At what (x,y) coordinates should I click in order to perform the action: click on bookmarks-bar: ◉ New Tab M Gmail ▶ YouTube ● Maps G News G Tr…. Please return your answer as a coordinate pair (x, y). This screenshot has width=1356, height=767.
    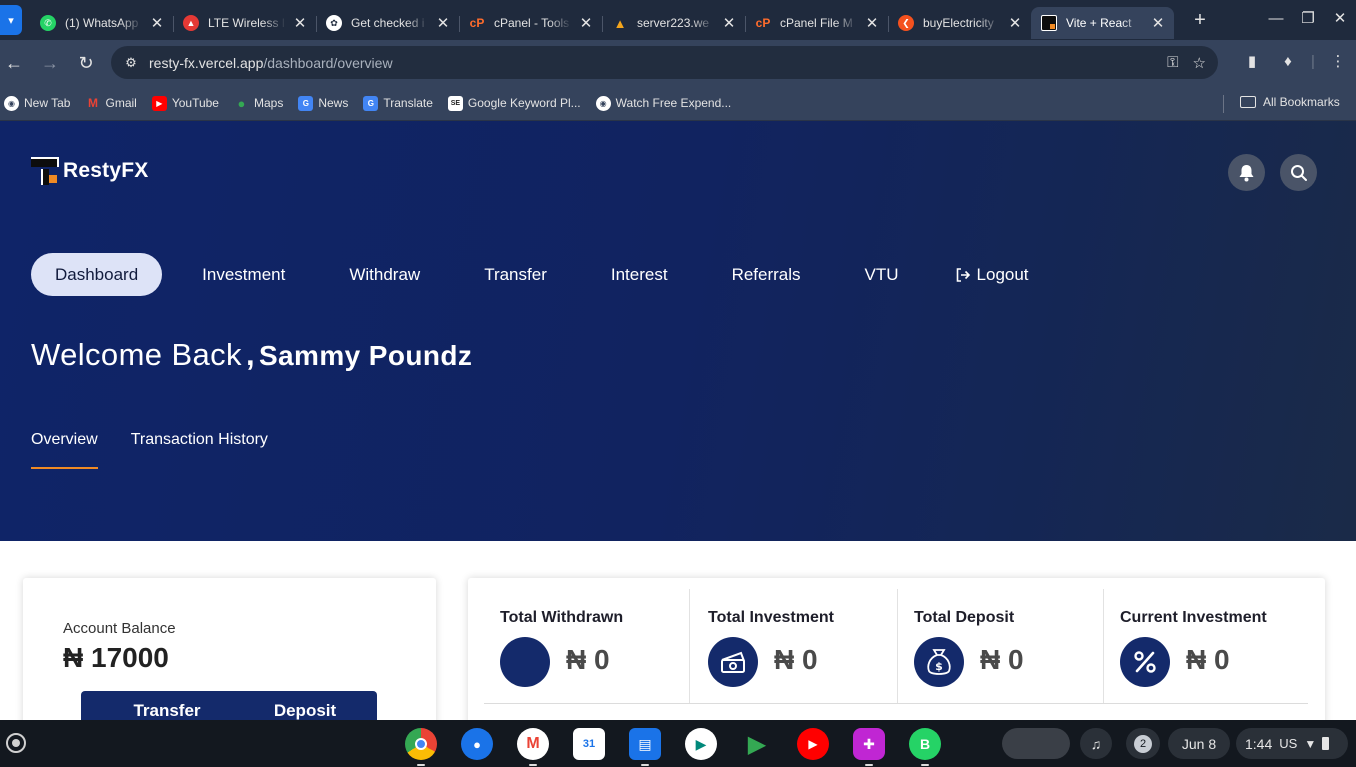
    Looking at the image, I should click on (678, 103).